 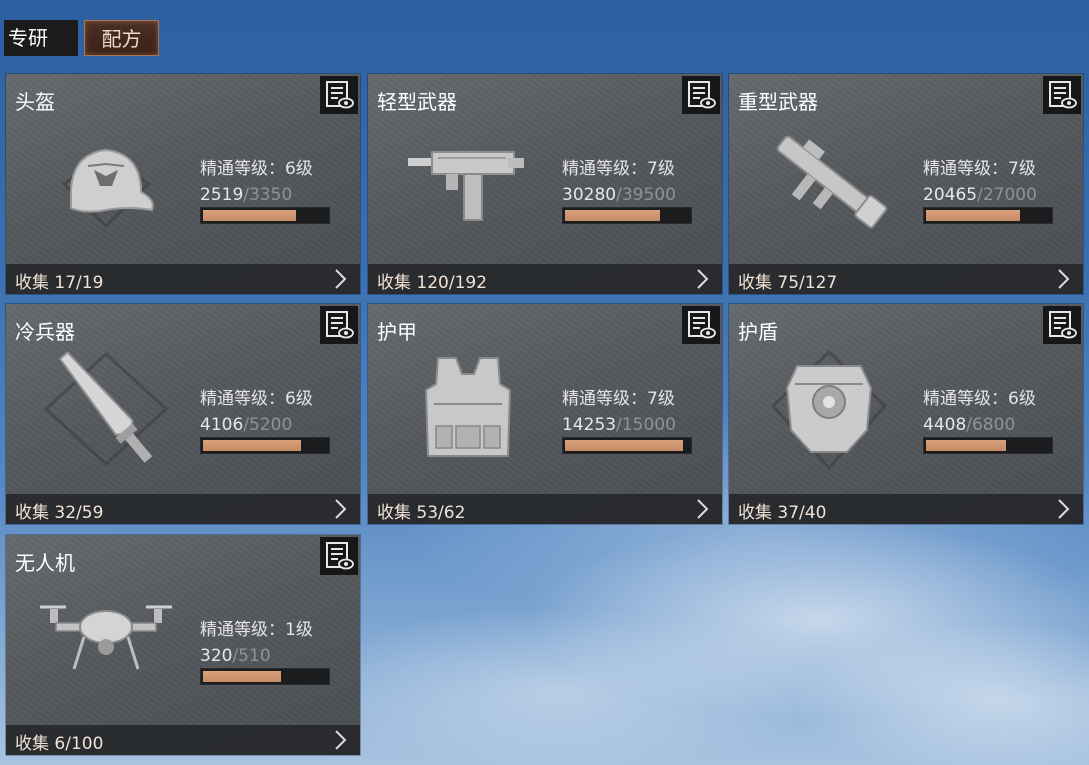 What do you see at coordinates (619, 425) in the screenshot?
I see `mastery-progress: 14253/15000` at bounding box center [619, 425].